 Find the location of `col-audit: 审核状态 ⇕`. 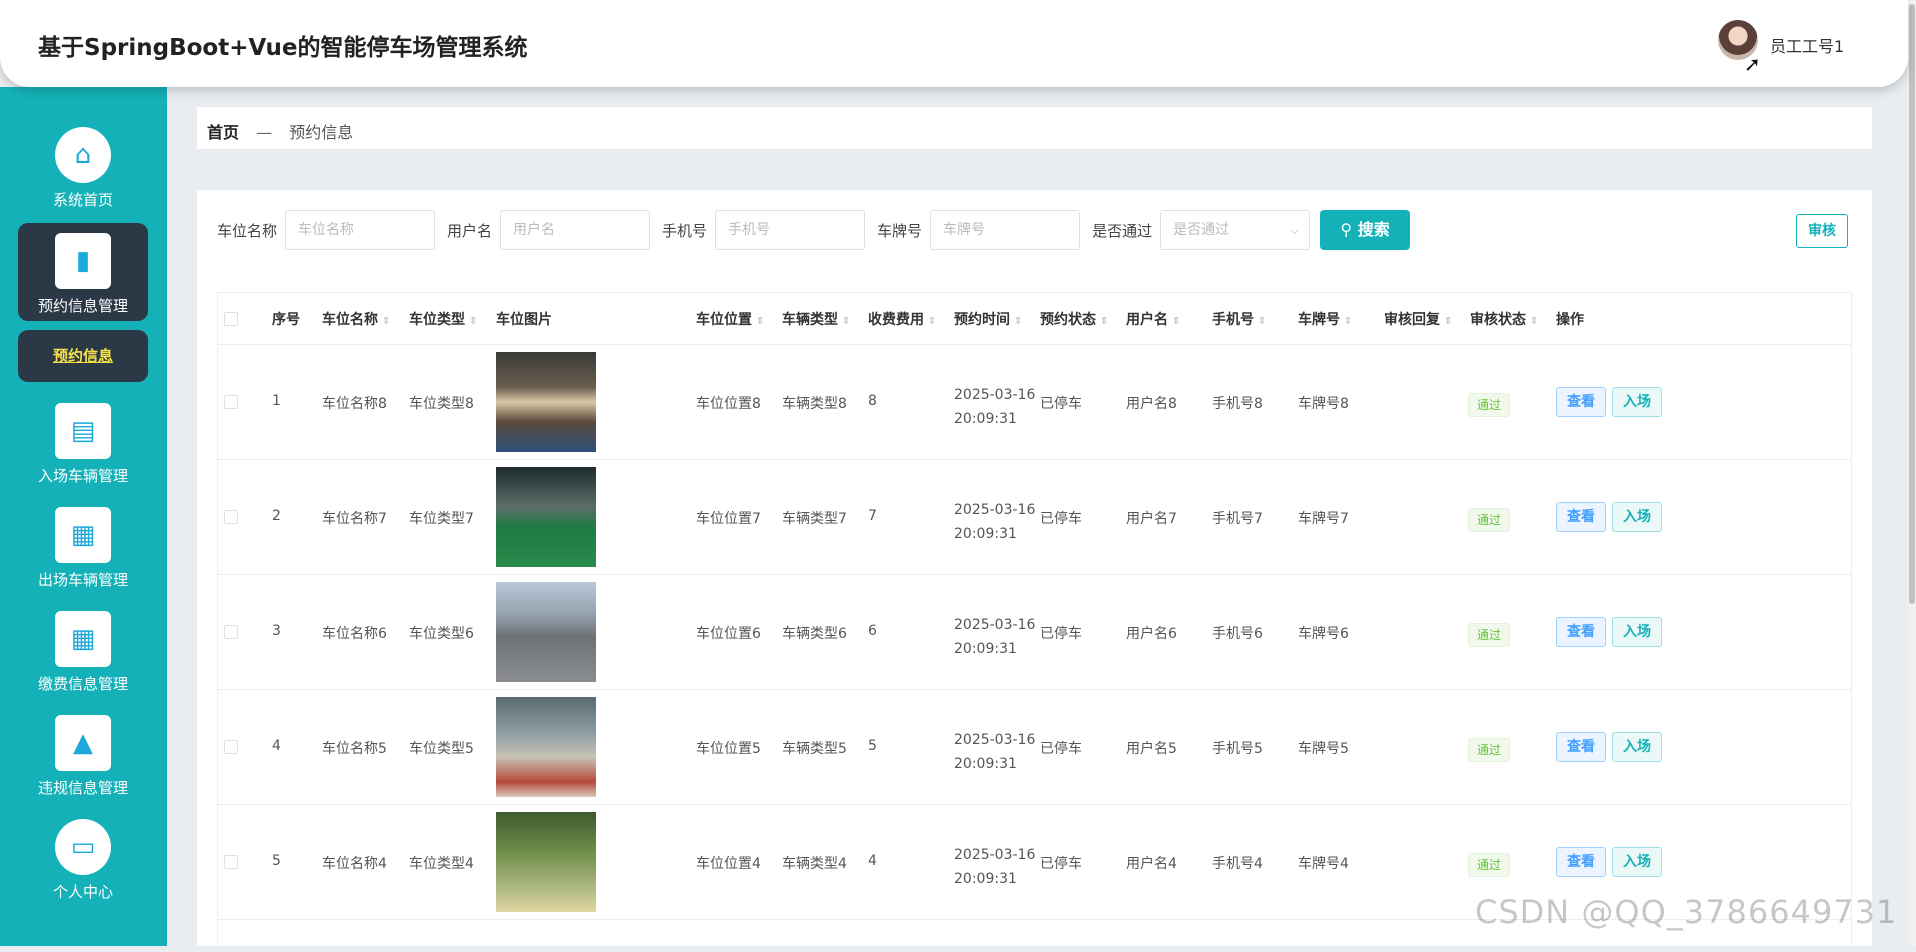

col-audit: 审核状态 ⇕ is located at coordinates (1504, 319).